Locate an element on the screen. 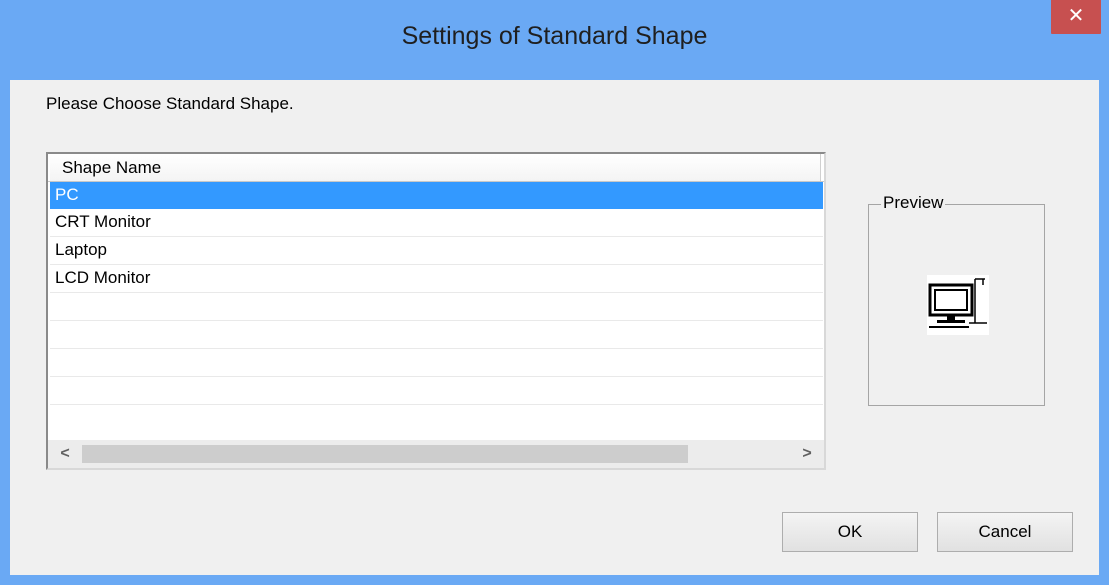 This screenshot has width=1109, height=585. preview-group: Preview is located at coordinates (956, 299).